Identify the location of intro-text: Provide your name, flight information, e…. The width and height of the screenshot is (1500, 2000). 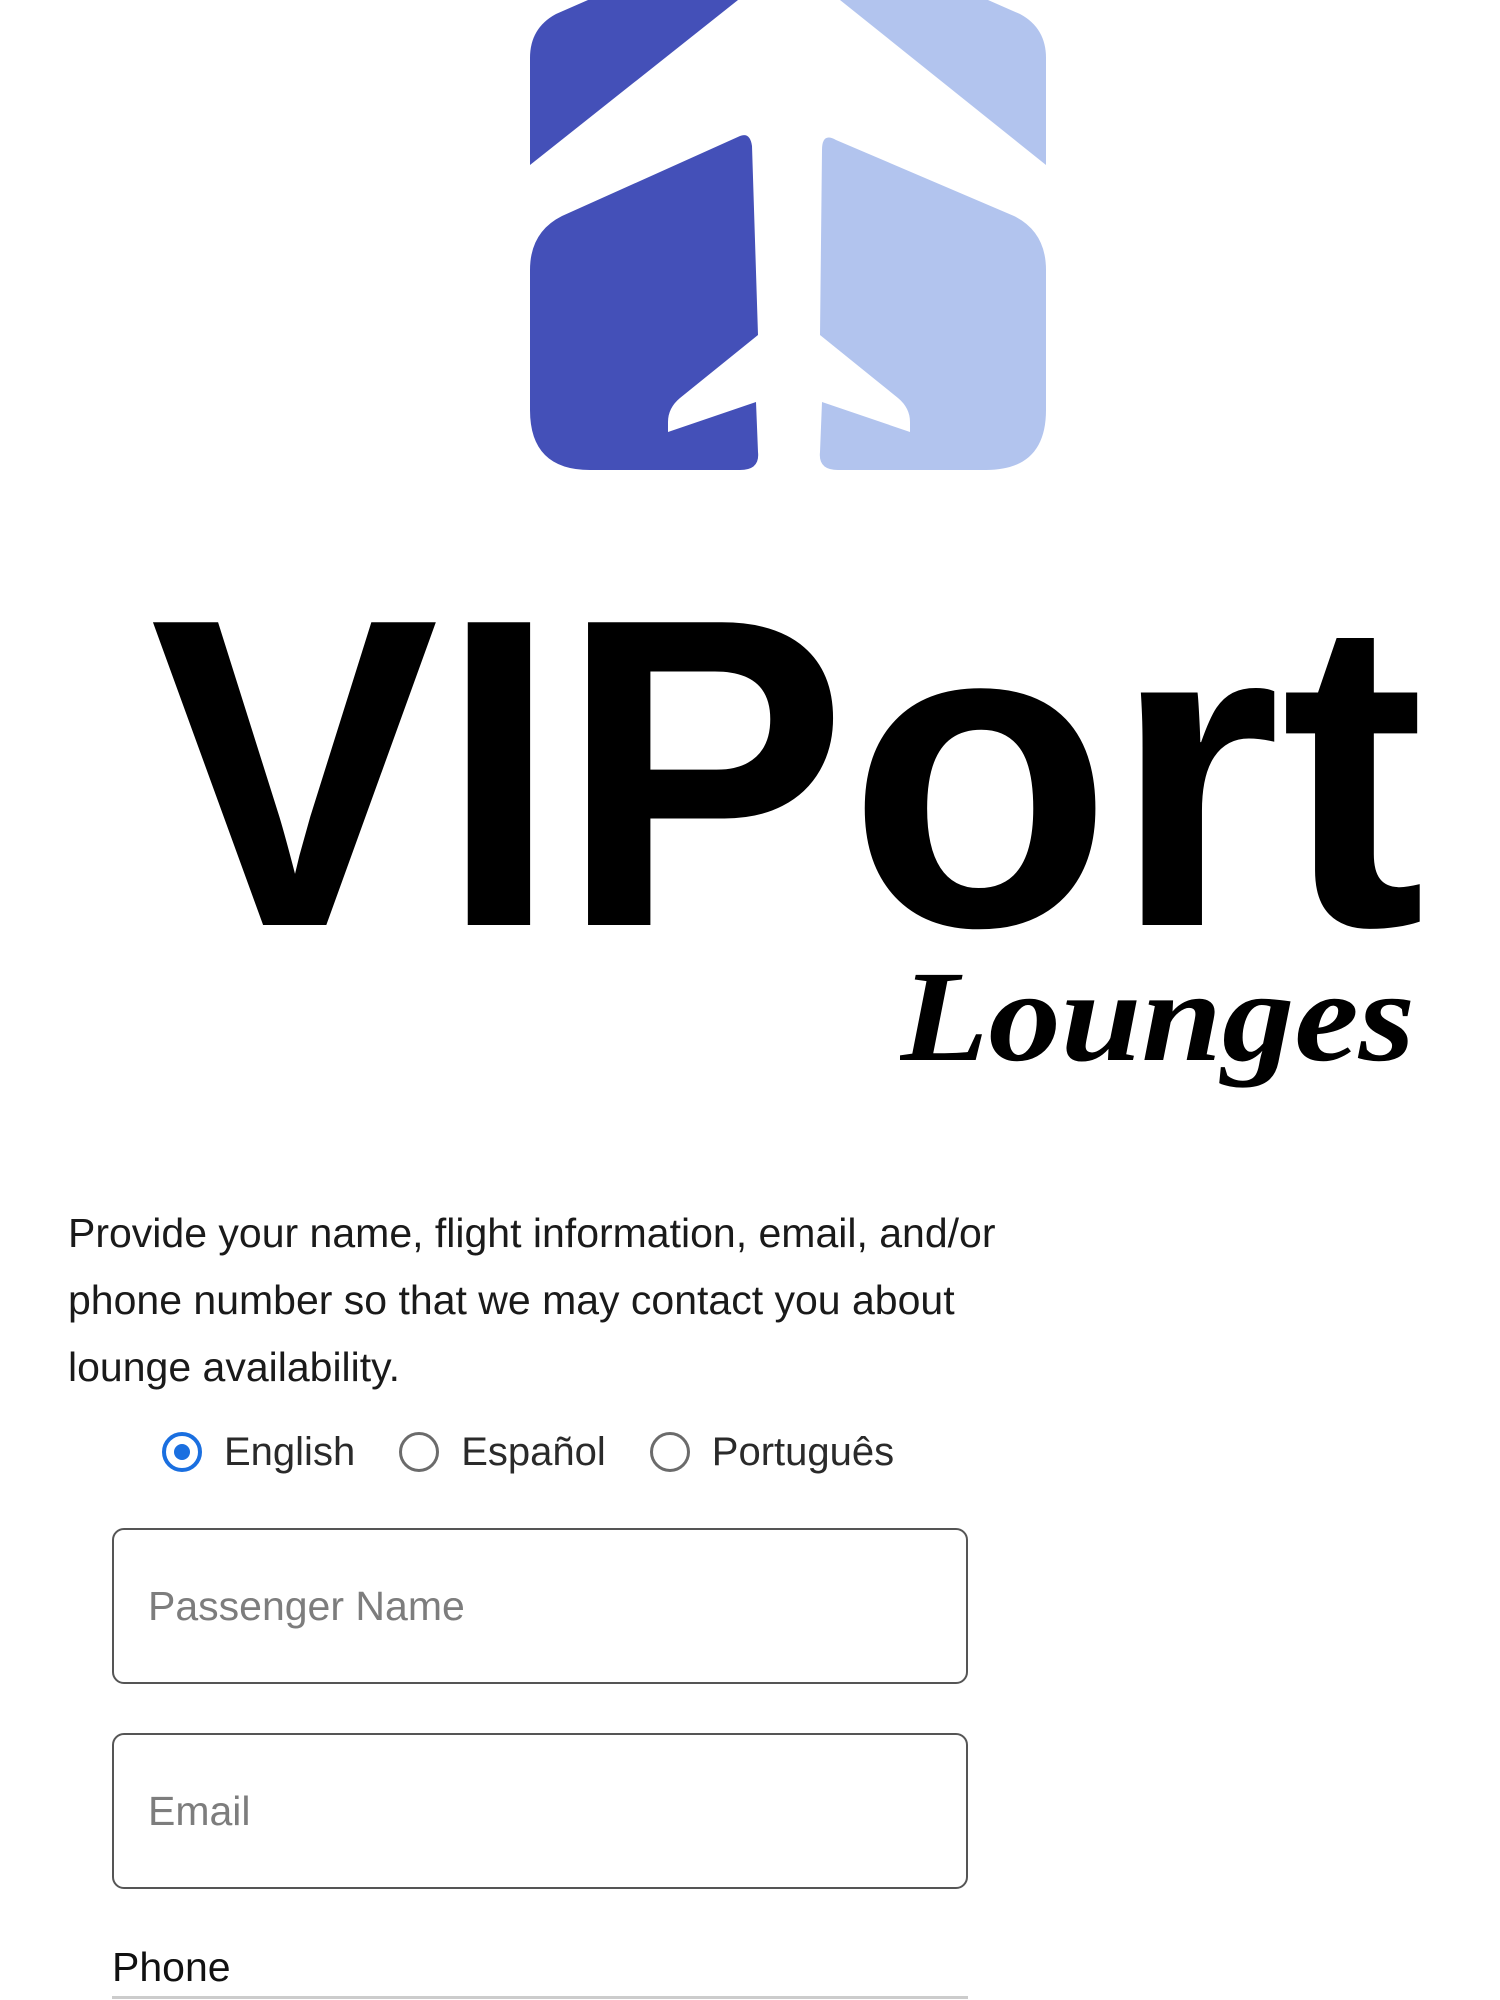
(532, 1300).